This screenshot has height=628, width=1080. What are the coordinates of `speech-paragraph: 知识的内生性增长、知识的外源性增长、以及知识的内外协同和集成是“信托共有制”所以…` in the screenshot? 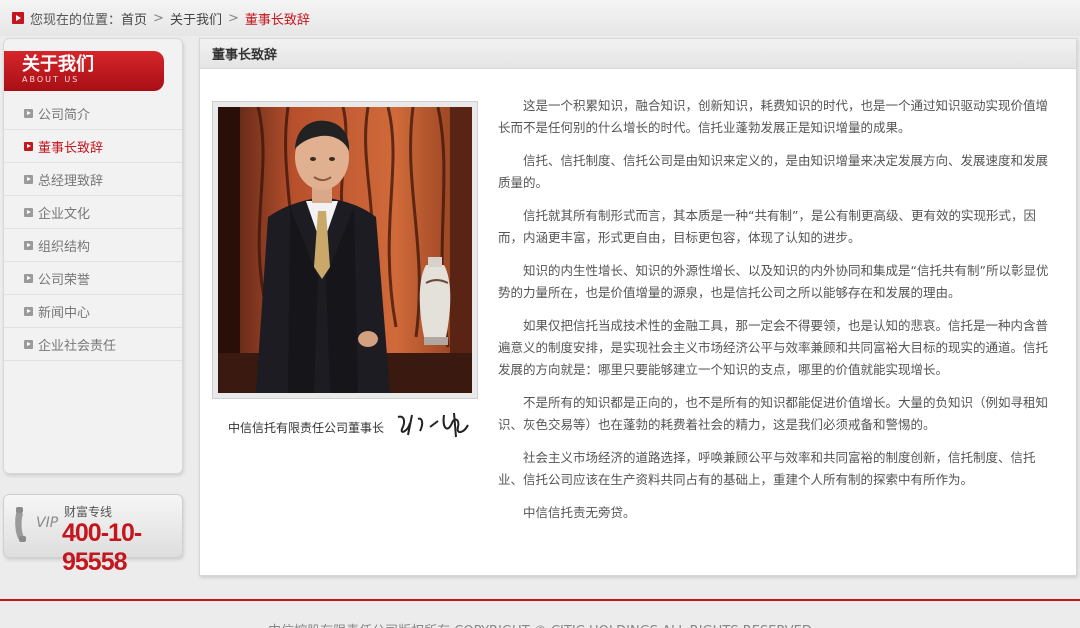 It's located at (773, 281).